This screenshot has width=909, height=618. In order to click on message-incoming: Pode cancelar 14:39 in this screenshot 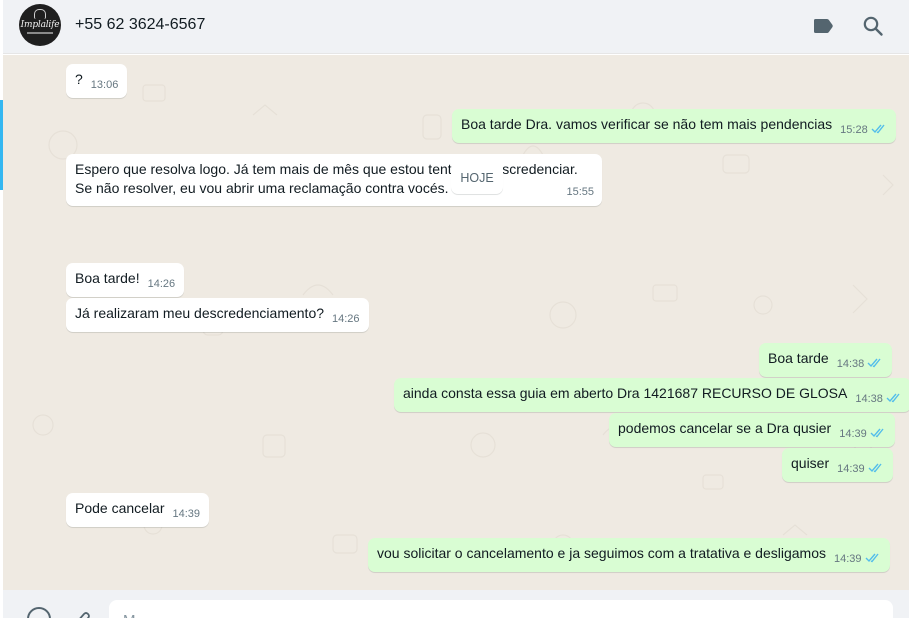, I will do `click(138, 510)`.